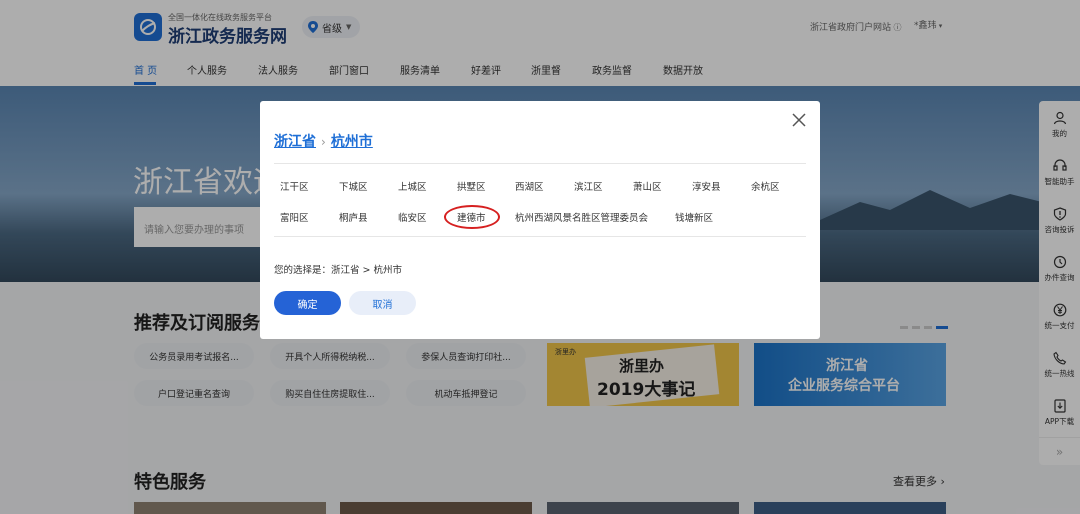 This screenshot has height=514, width=1080. I want to click on district-option: 滨江区, so click(588, 186).